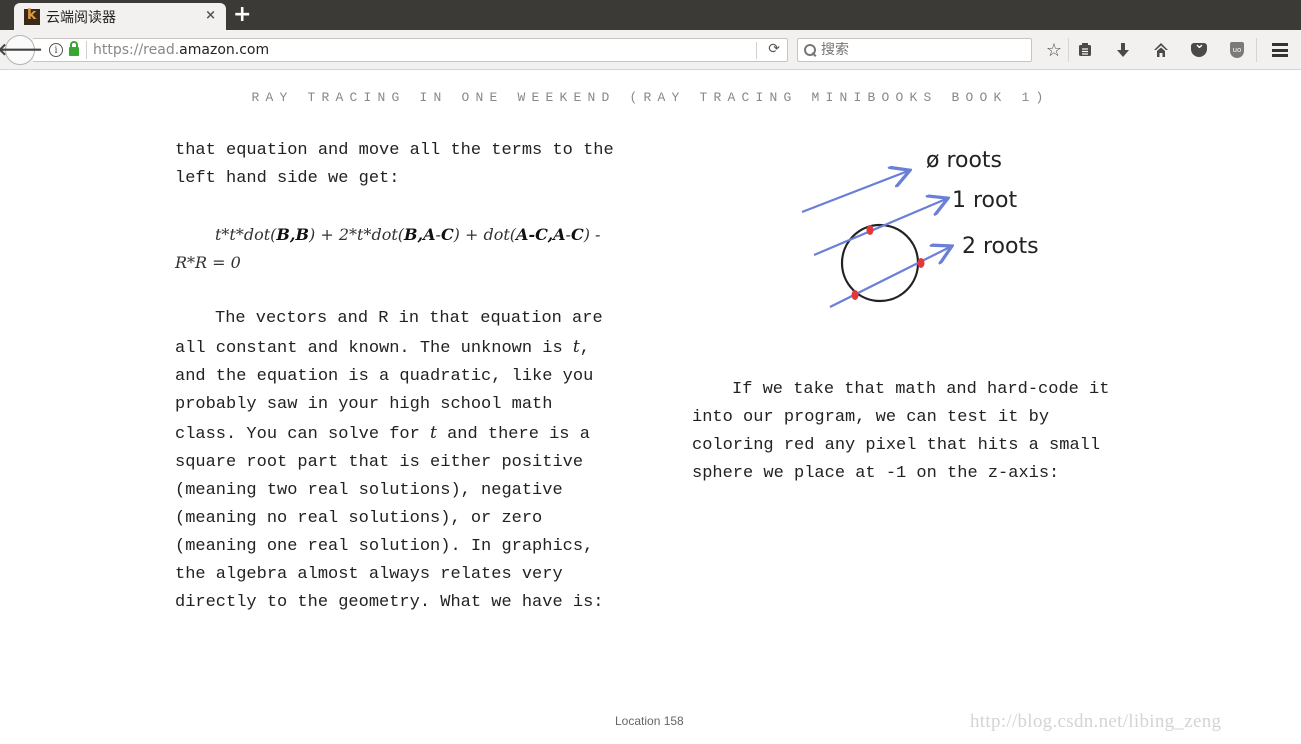 The width and height of the screenshot is (1301, 744). Describe the element at coordinates (224, 50) in the screenshot. I see `url-domain: amazon.com` at that location.